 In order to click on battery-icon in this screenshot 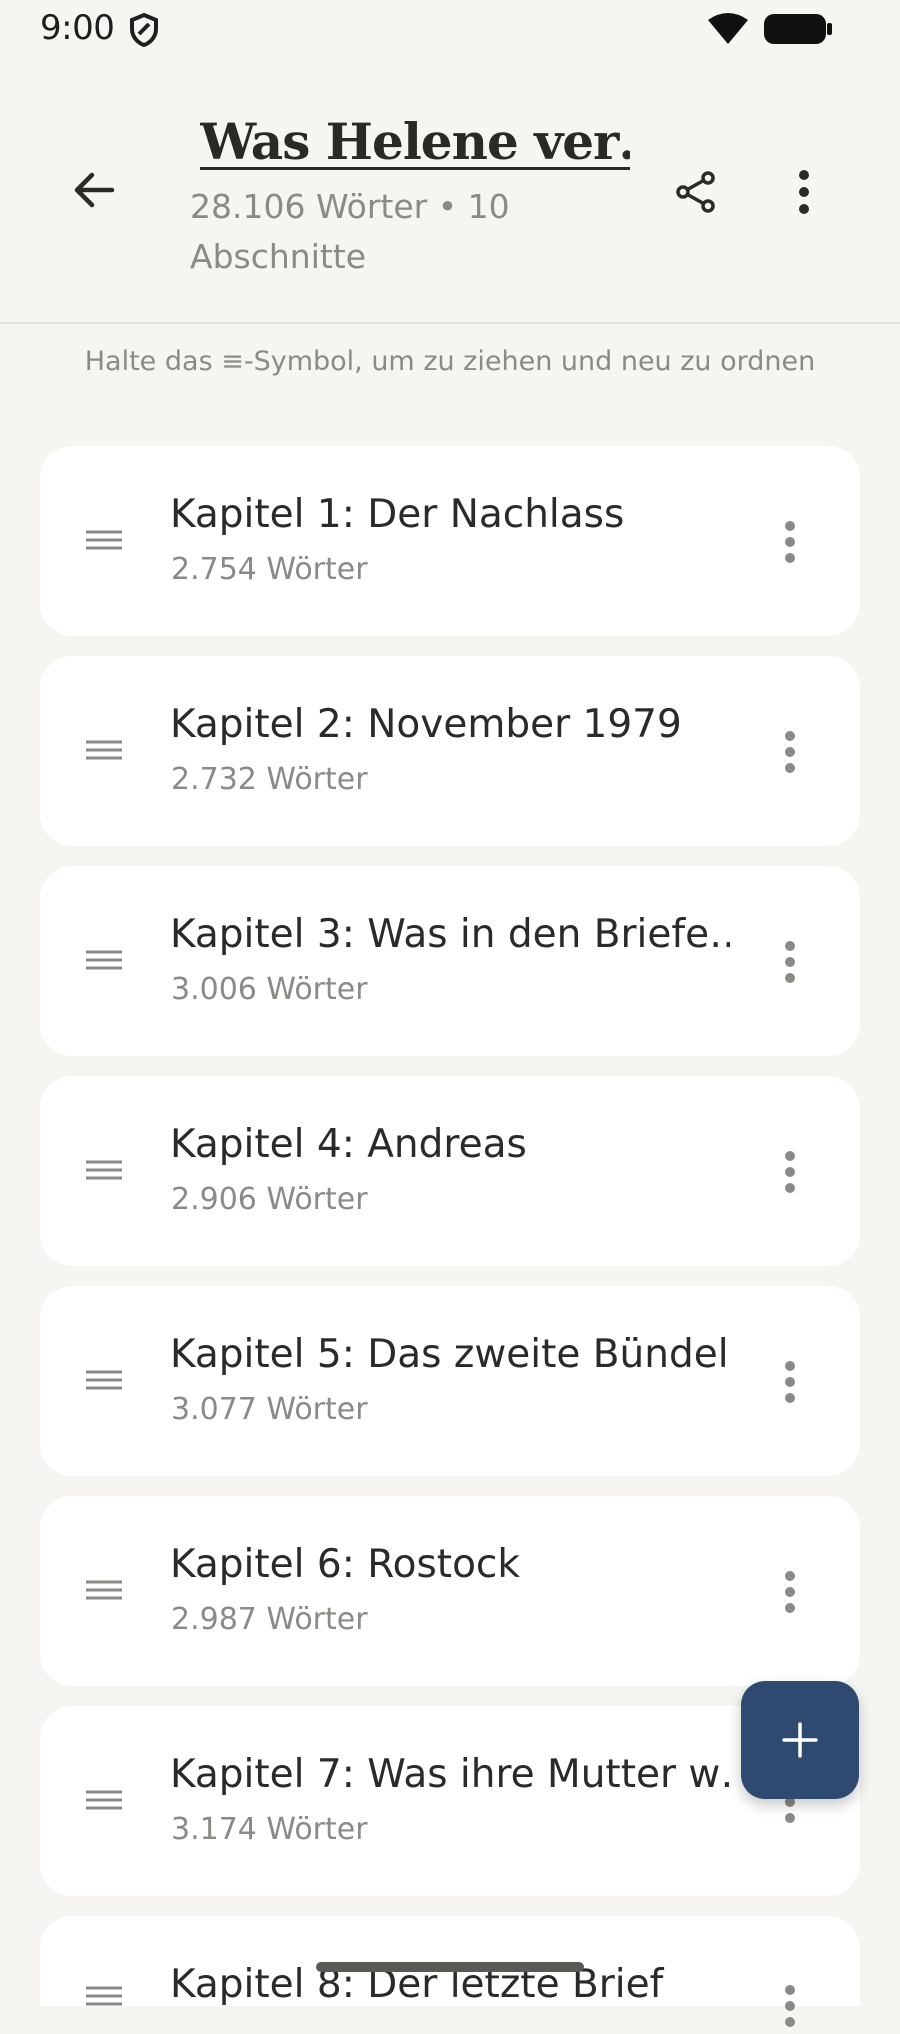, I will do `click(798, 31)`.